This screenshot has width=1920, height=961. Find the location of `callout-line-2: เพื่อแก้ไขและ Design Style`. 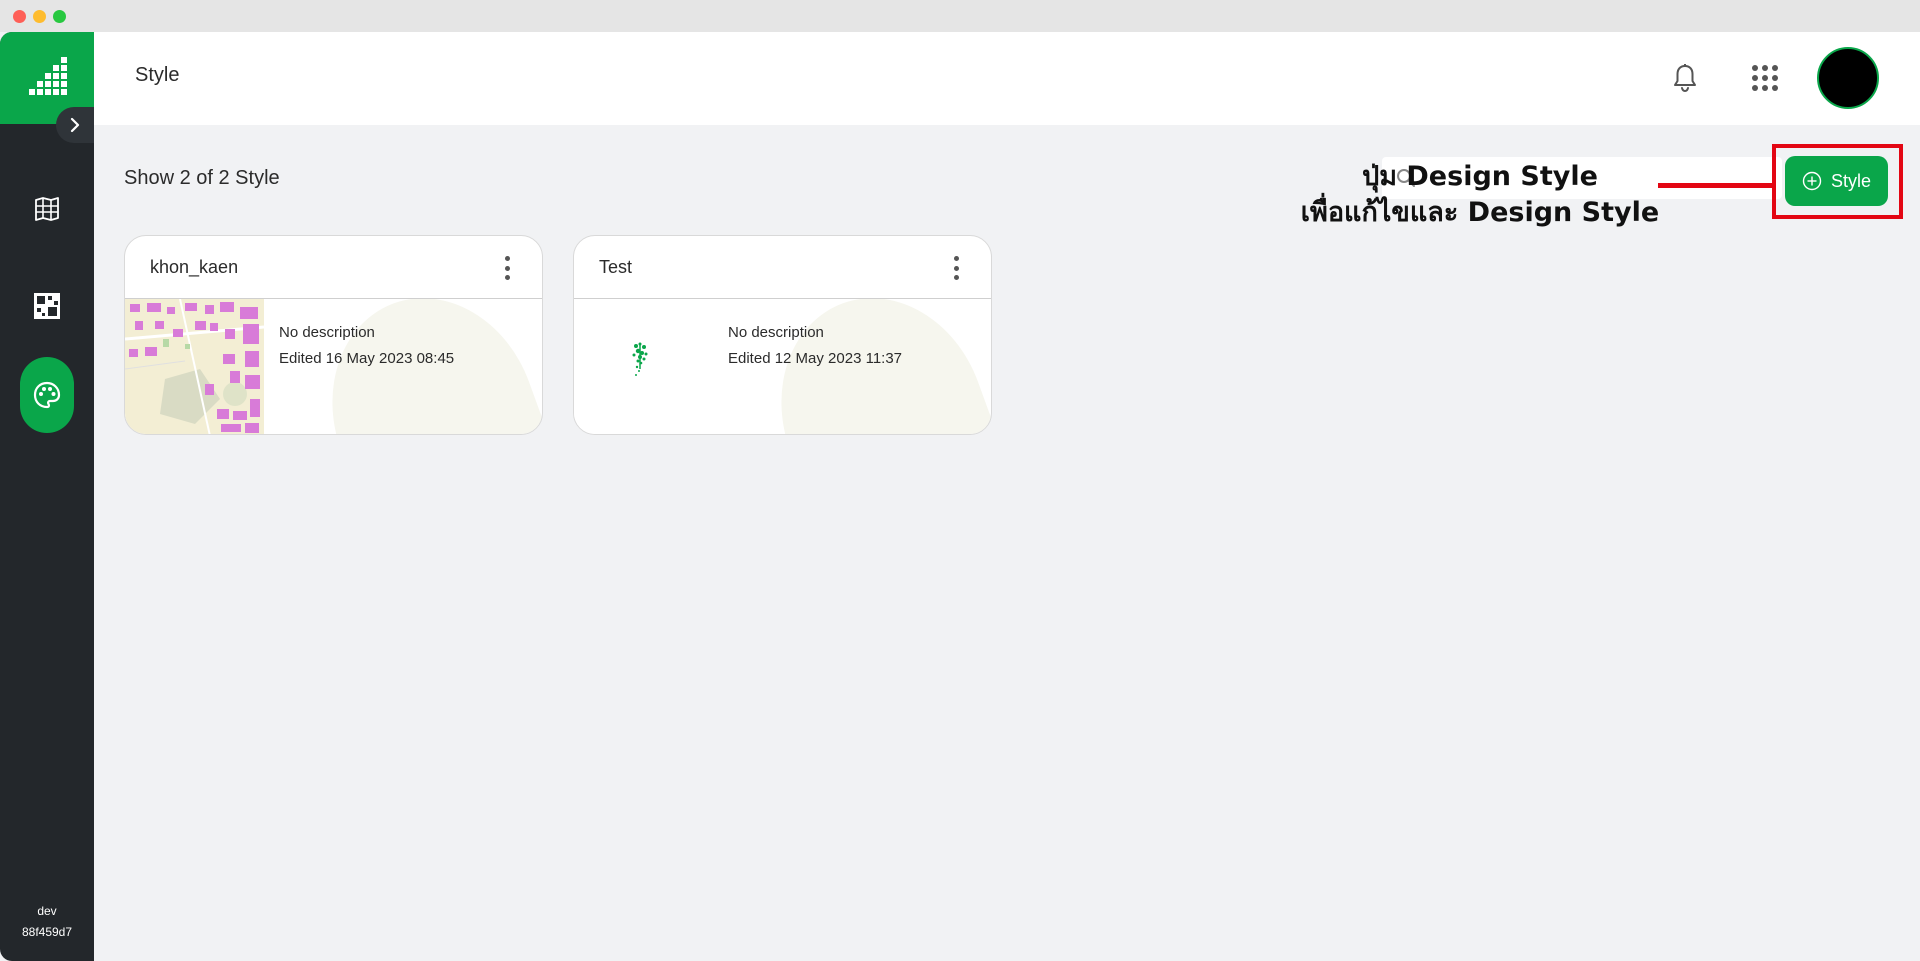

callout-line-2: เพื่อแก้ไขและ Design Style is located at coordinates (1480, 212).